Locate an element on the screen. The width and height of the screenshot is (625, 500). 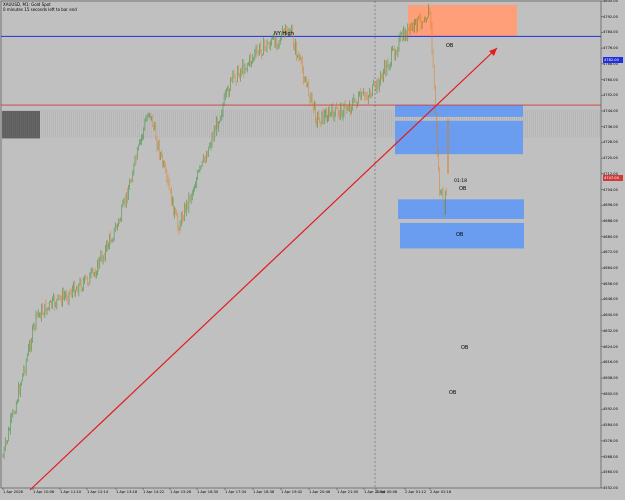
time-tick-label: 2 Apr 02:16 is located at coordinates (441, 492).